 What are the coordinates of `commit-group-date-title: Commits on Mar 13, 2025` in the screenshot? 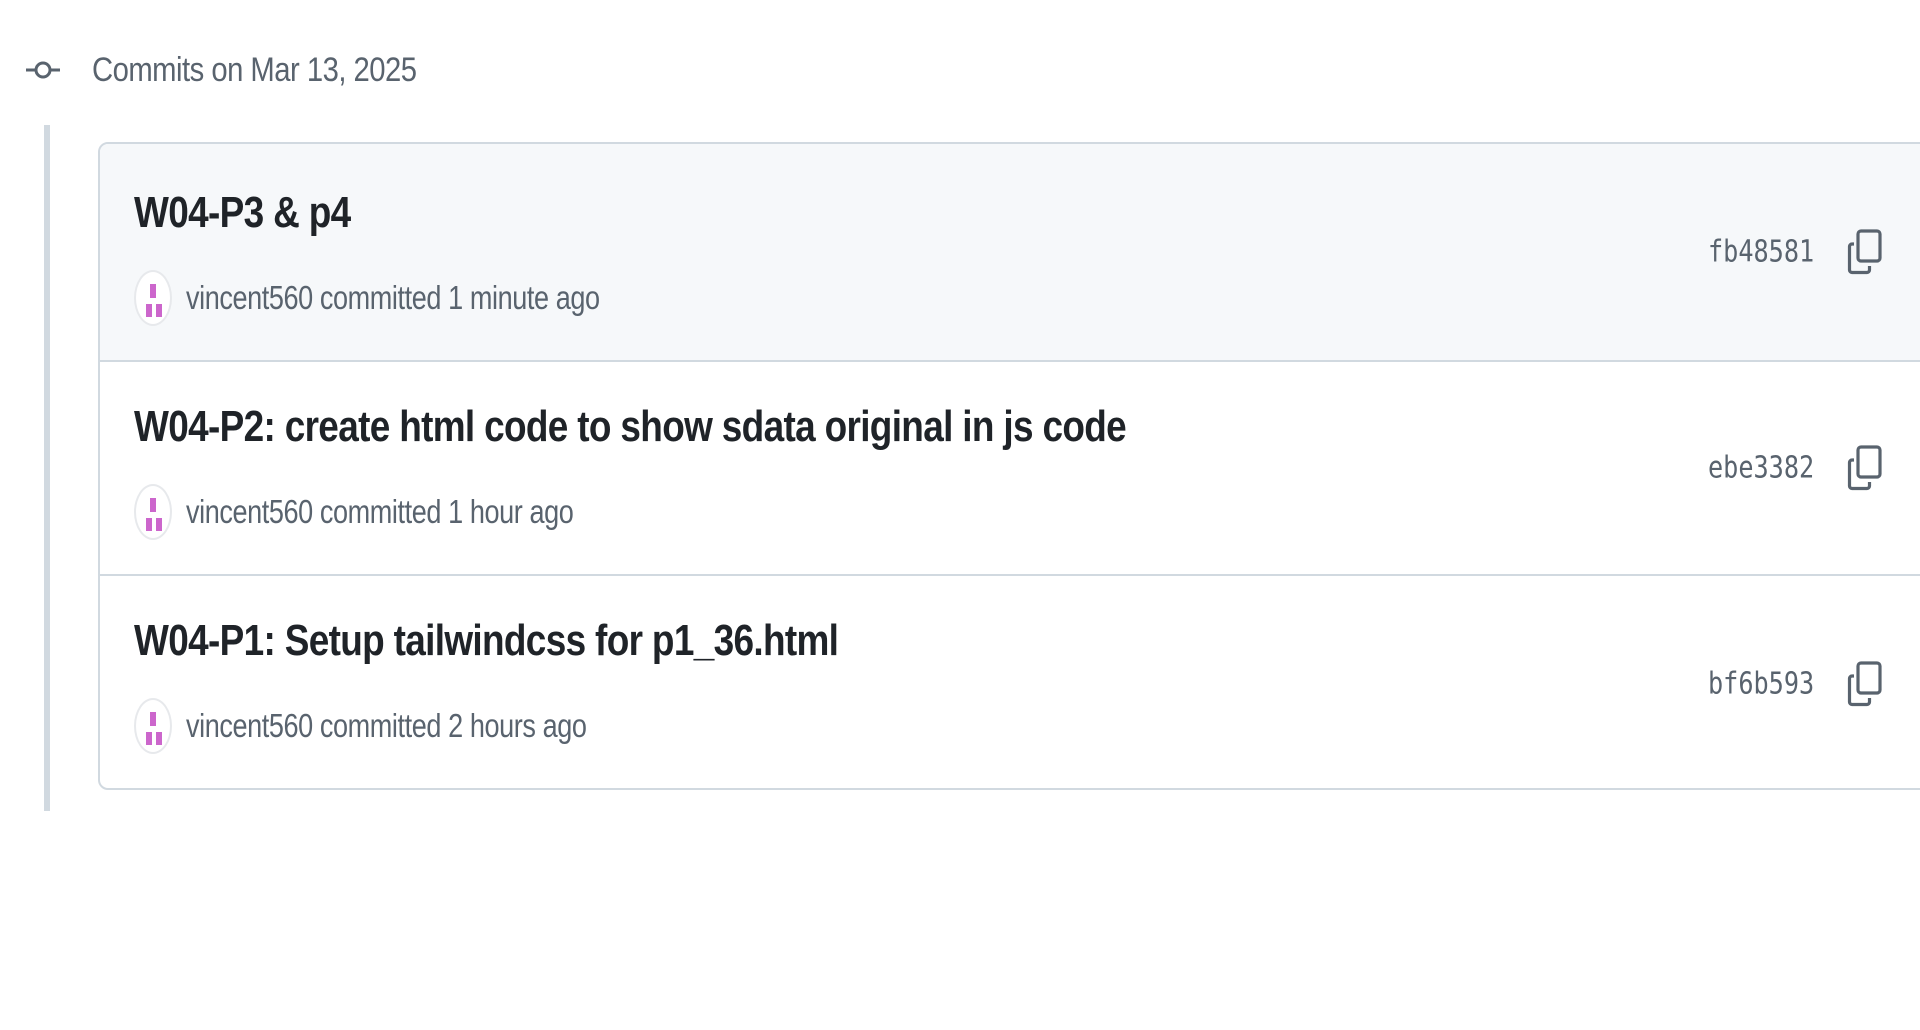 It's located at (254, 69).